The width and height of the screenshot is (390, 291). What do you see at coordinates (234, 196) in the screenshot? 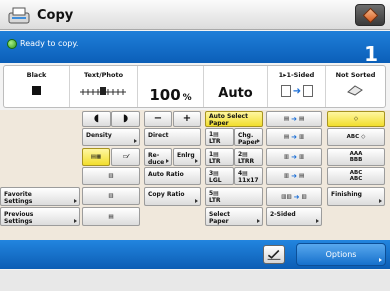
I see `paper-drawer-6-button: 5▤ LTR` at bounding box center [234, 196].